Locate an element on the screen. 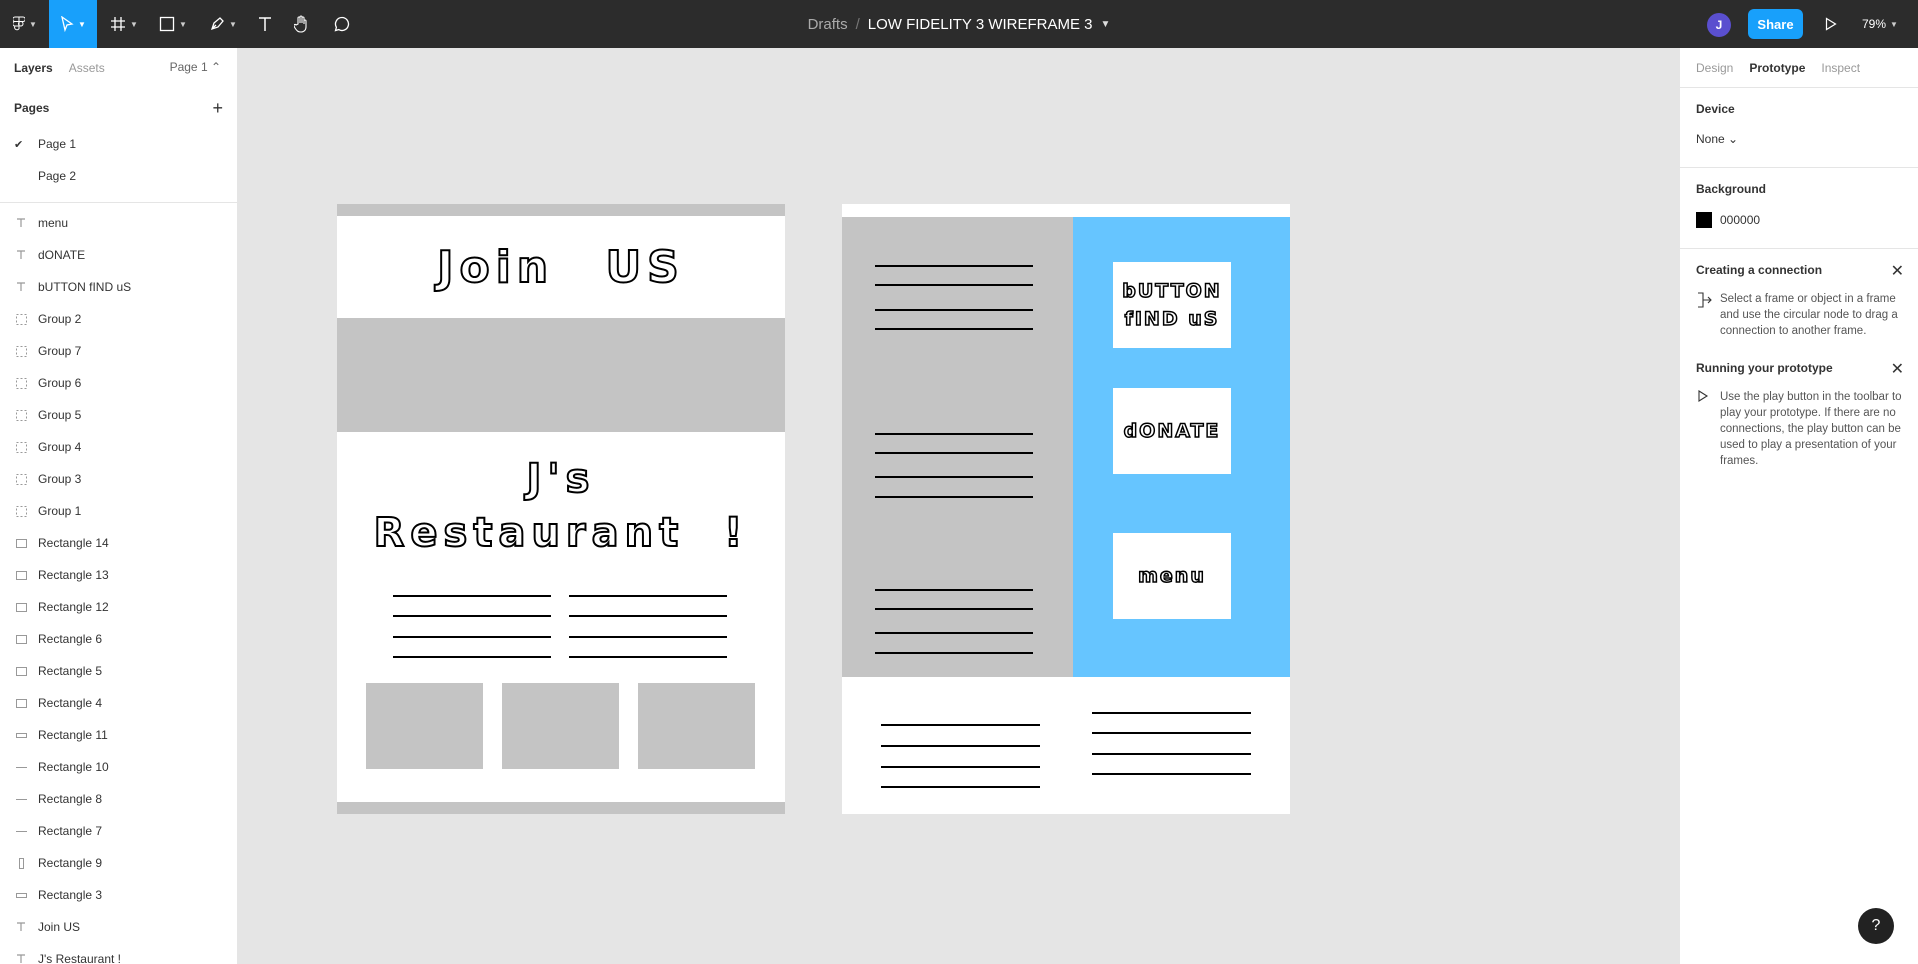 The height and width of the screenshot is (964, 1918). shape-tool-button: ▼ is located at coordinates (173, 24).